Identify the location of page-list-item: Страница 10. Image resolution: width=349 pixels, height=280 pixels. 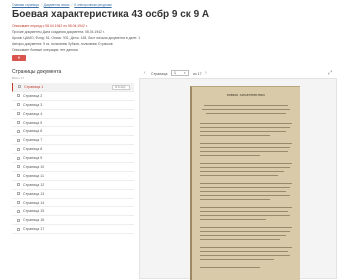
(73, 167).